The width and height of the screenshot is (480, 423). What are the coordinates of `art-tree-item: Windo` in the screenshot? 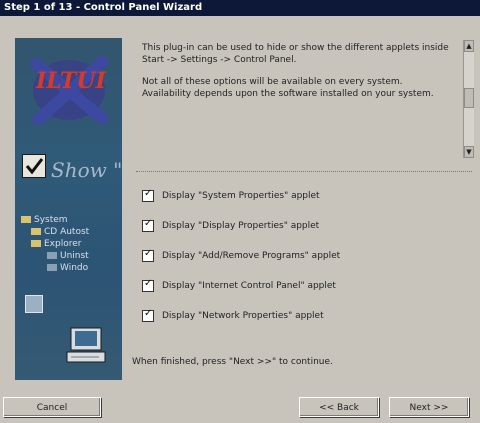 It's located at (71, 268).